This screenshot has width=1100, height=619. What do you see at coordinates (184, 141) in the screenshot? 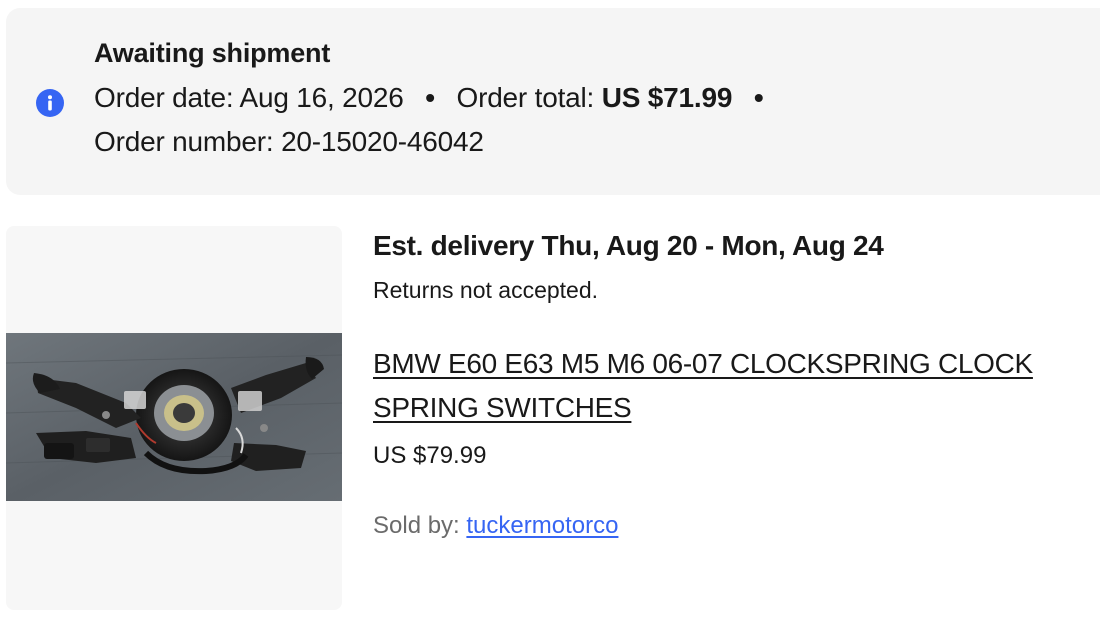
I see `order-number-label: Order number:` at bounding box center [184, 141].